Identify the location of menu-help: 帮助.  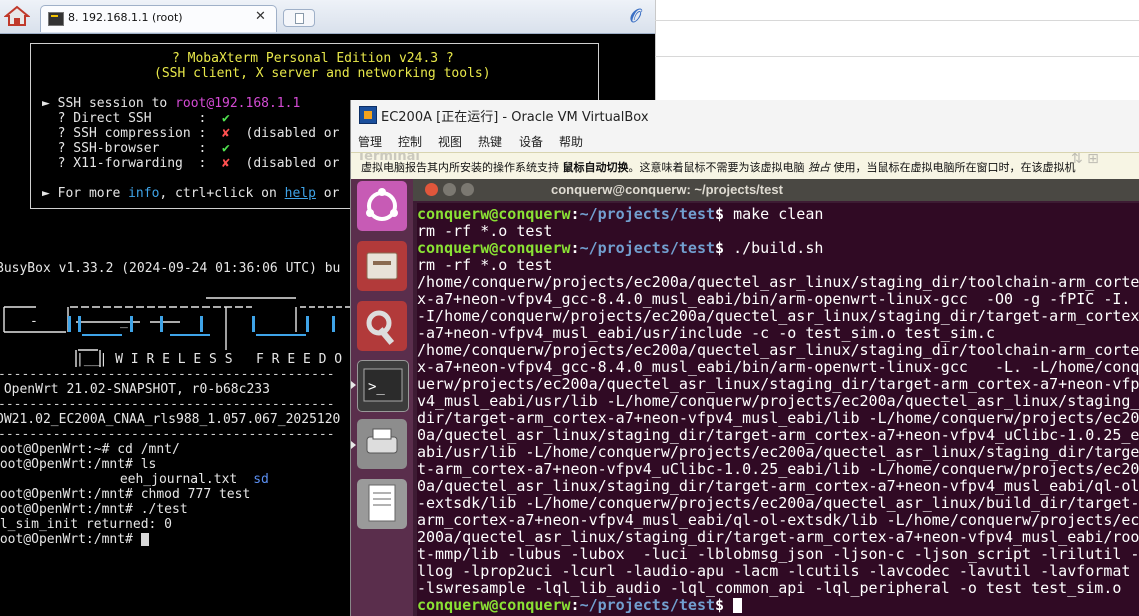
(571, 141).